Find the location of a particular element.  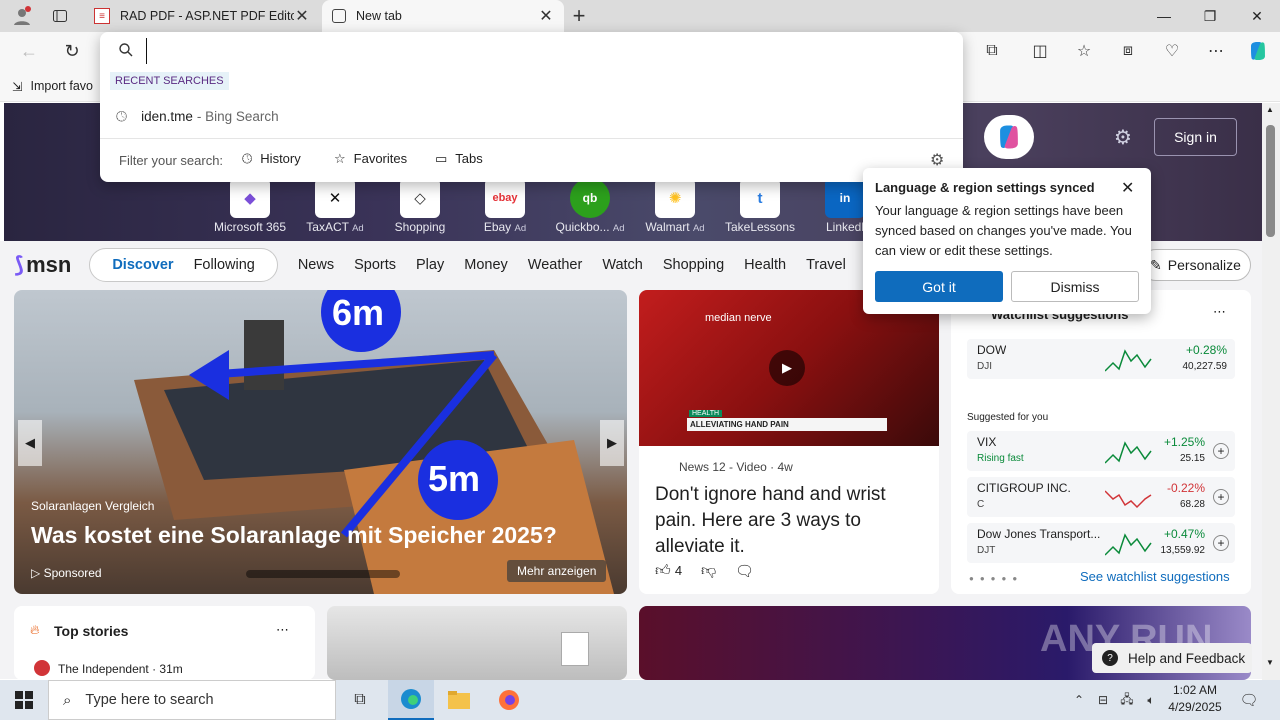

stock-row: CITIGROUP INC. C -0.22% 68.28 + is located at coordinates (1101, 497).